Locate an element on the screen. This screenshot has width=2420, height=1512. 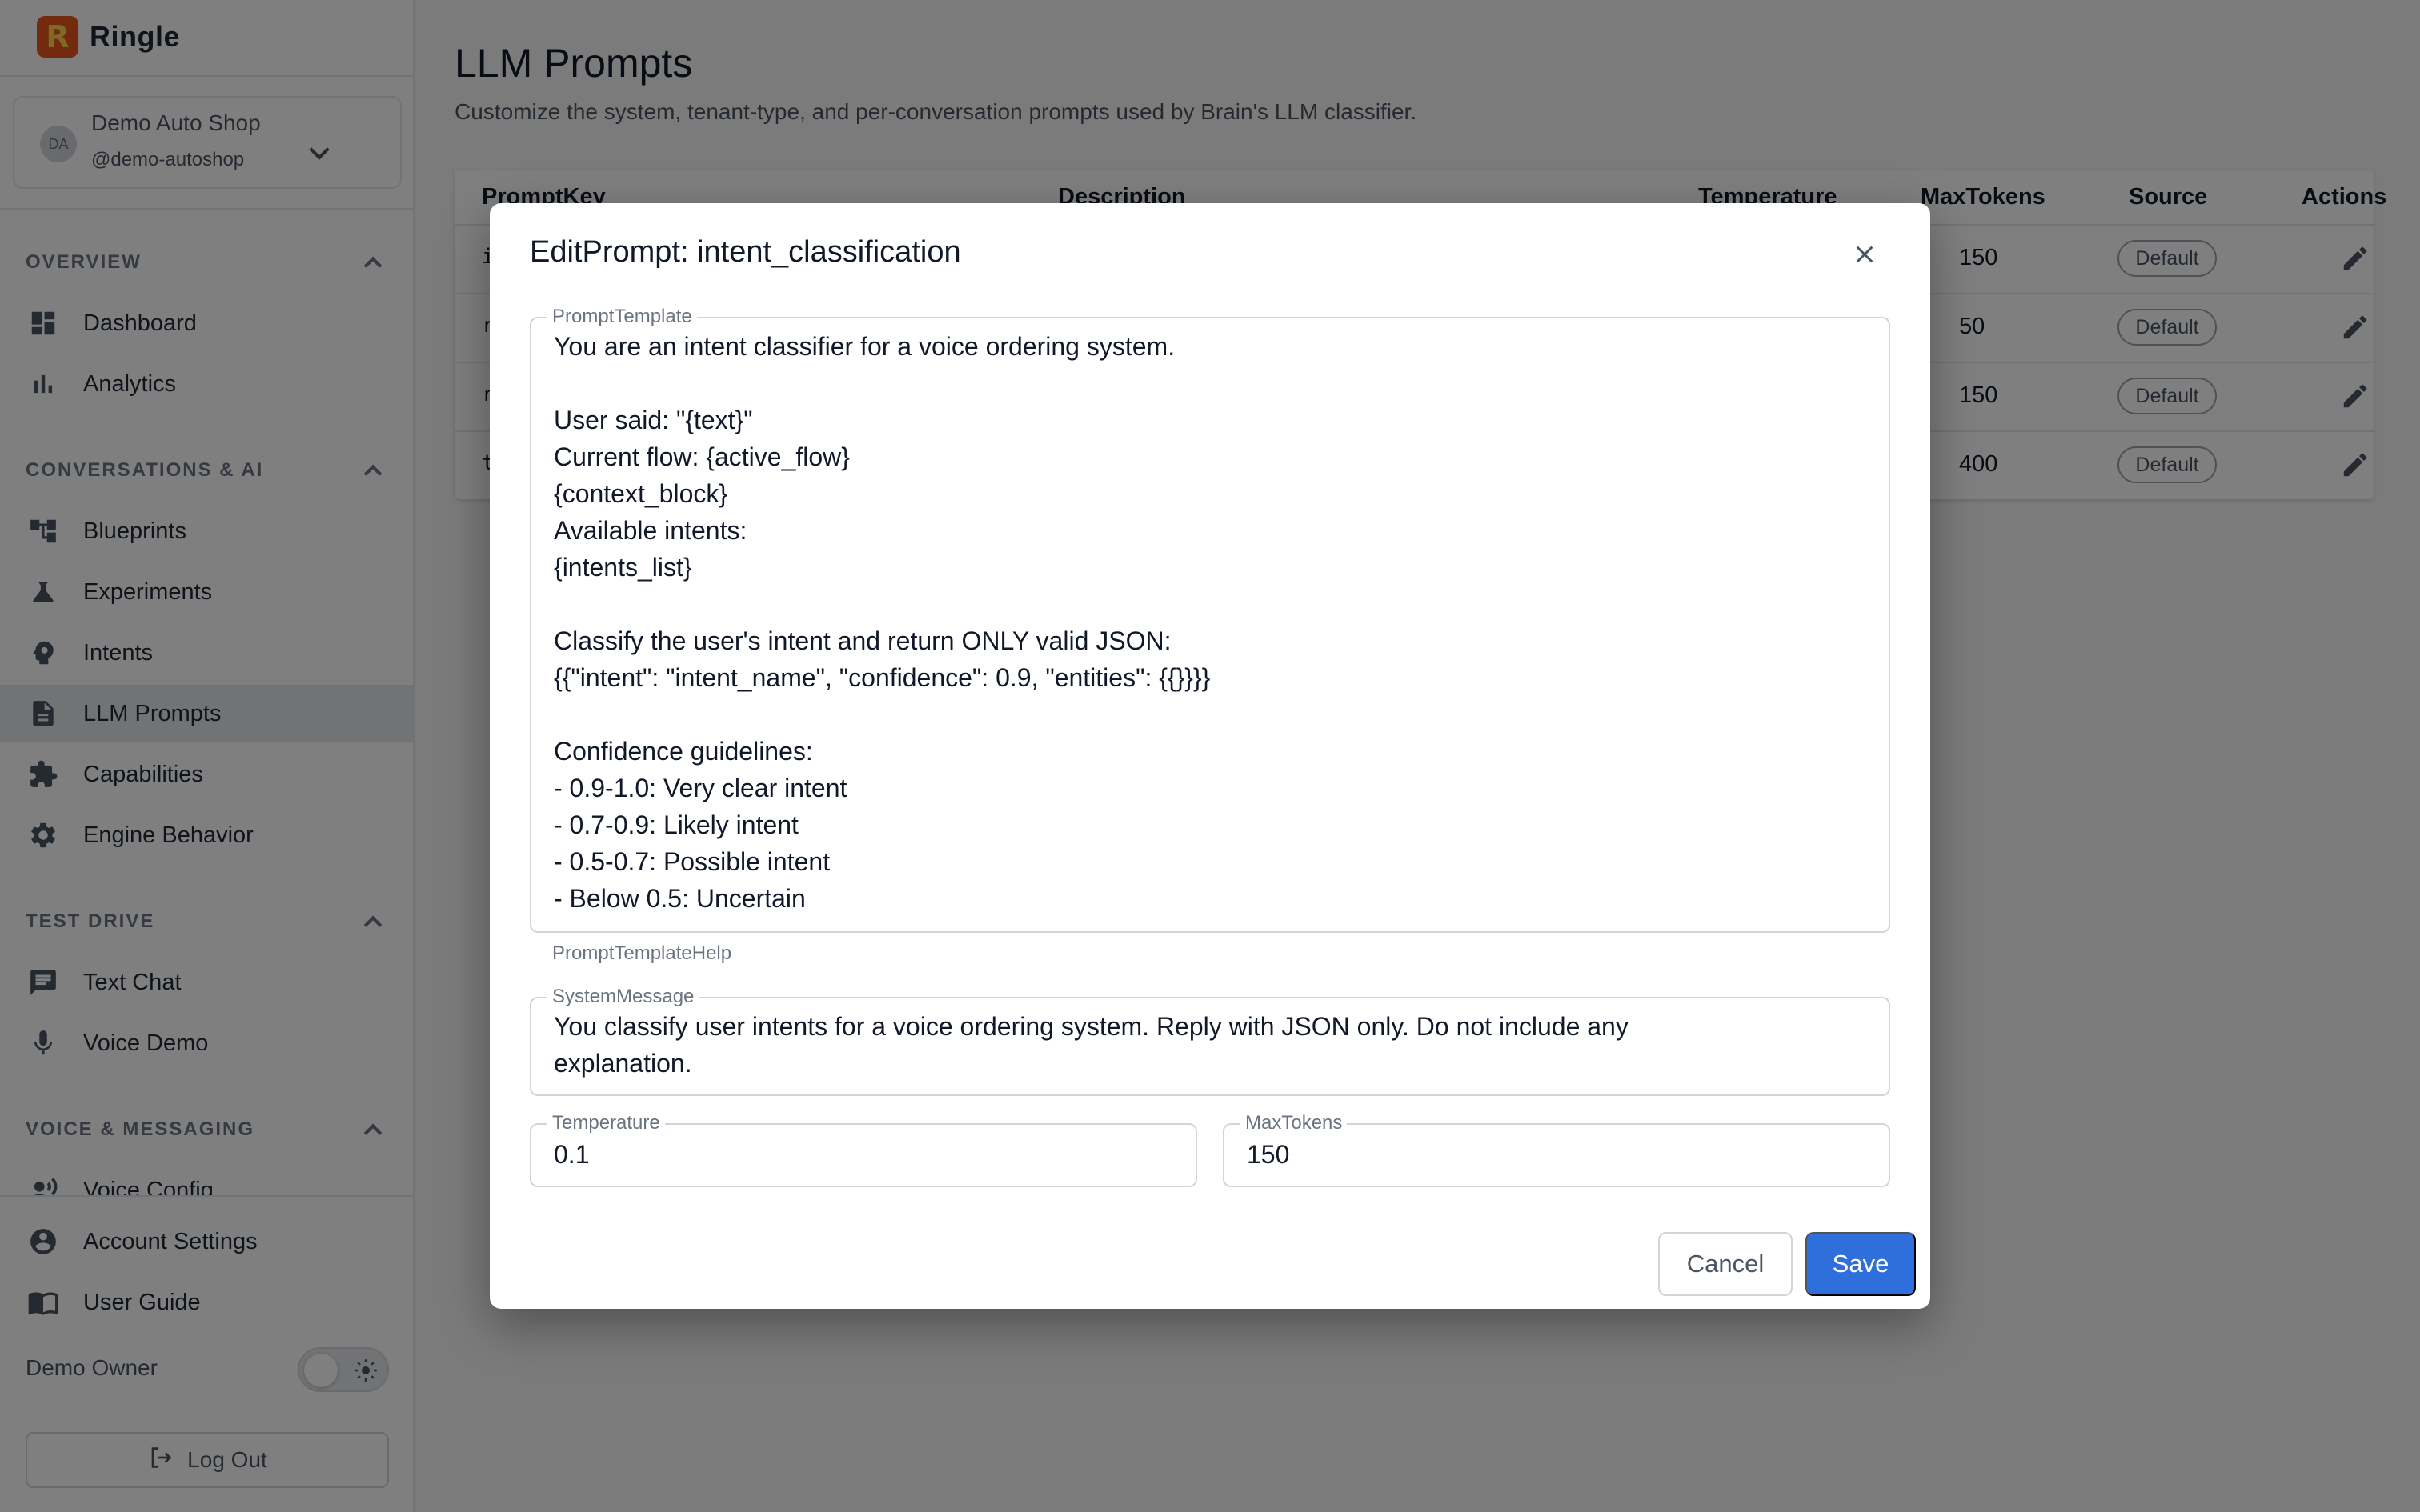
temperature-input: 0.1 is located at coordinates (571, 1154).